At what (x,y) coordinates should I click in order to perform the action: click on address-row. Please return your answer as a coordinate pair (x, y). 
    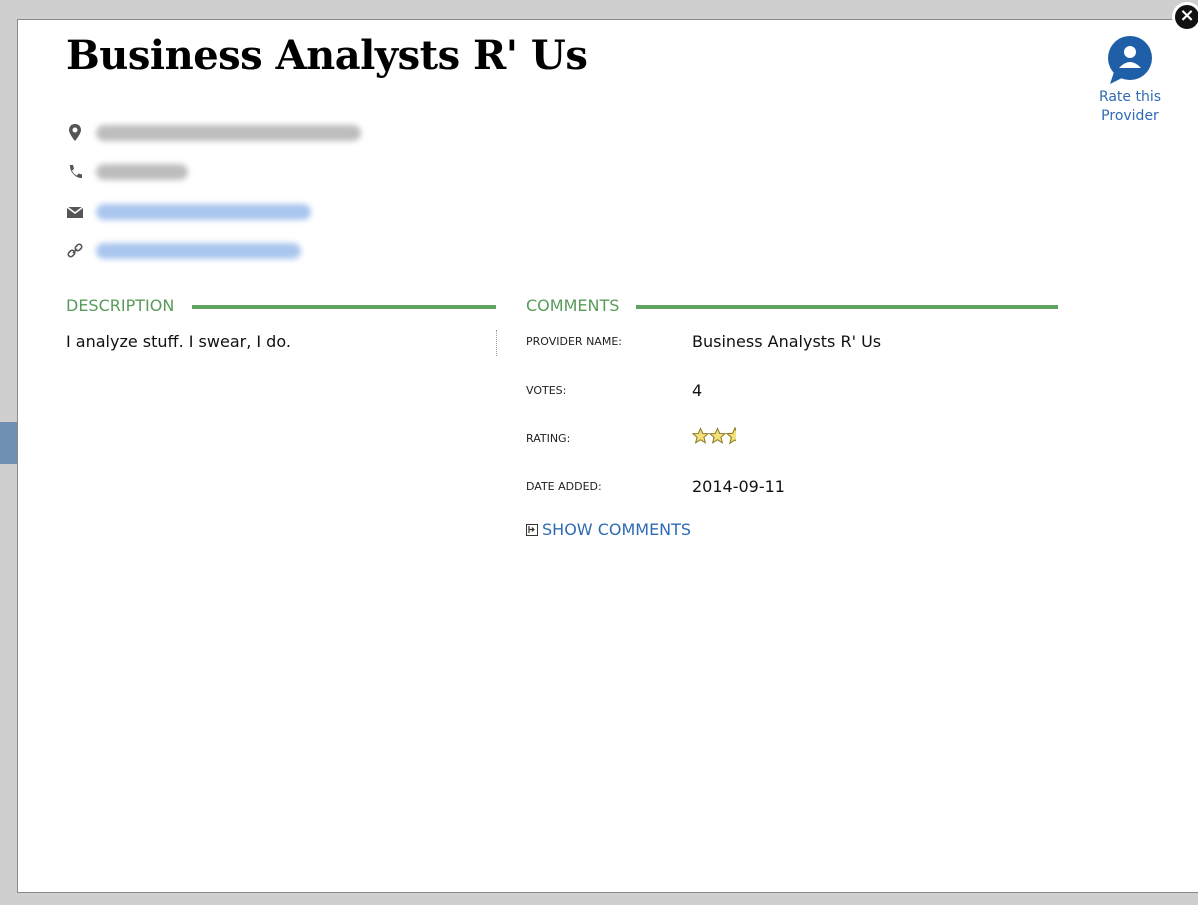
    Looking at the image, I should click on (226, 133).